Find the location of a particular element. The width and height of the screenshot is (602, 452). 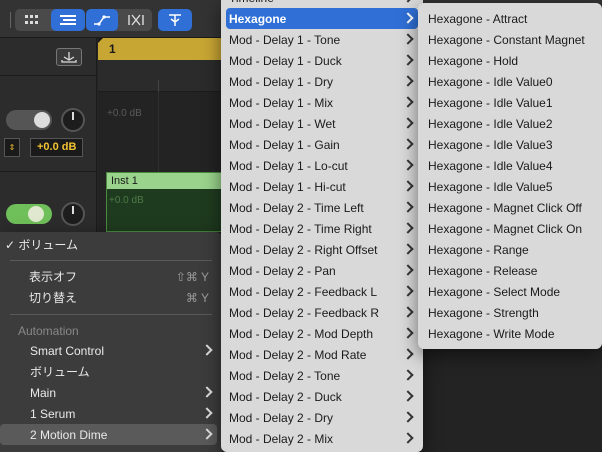

menu-item-hexagone-parameter: Hexagone - Idle Value5 is located at coordinates (510, 186).